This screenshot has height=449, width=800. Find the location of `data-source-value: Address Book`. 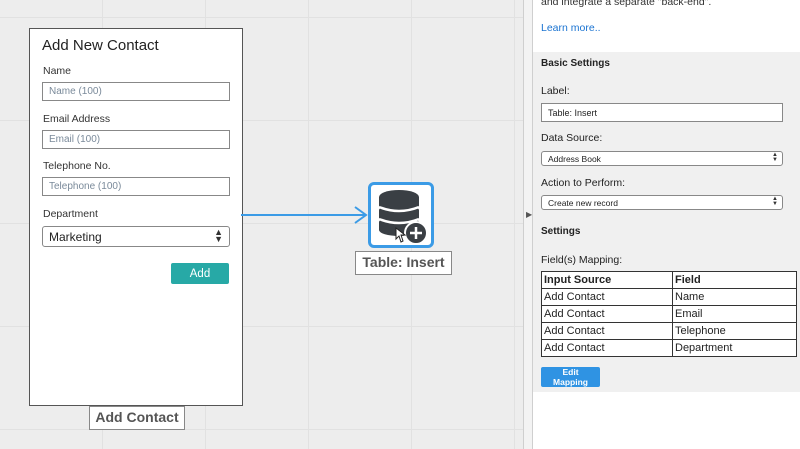

data-source-value: Address Book is located at coordinates (574, 159).